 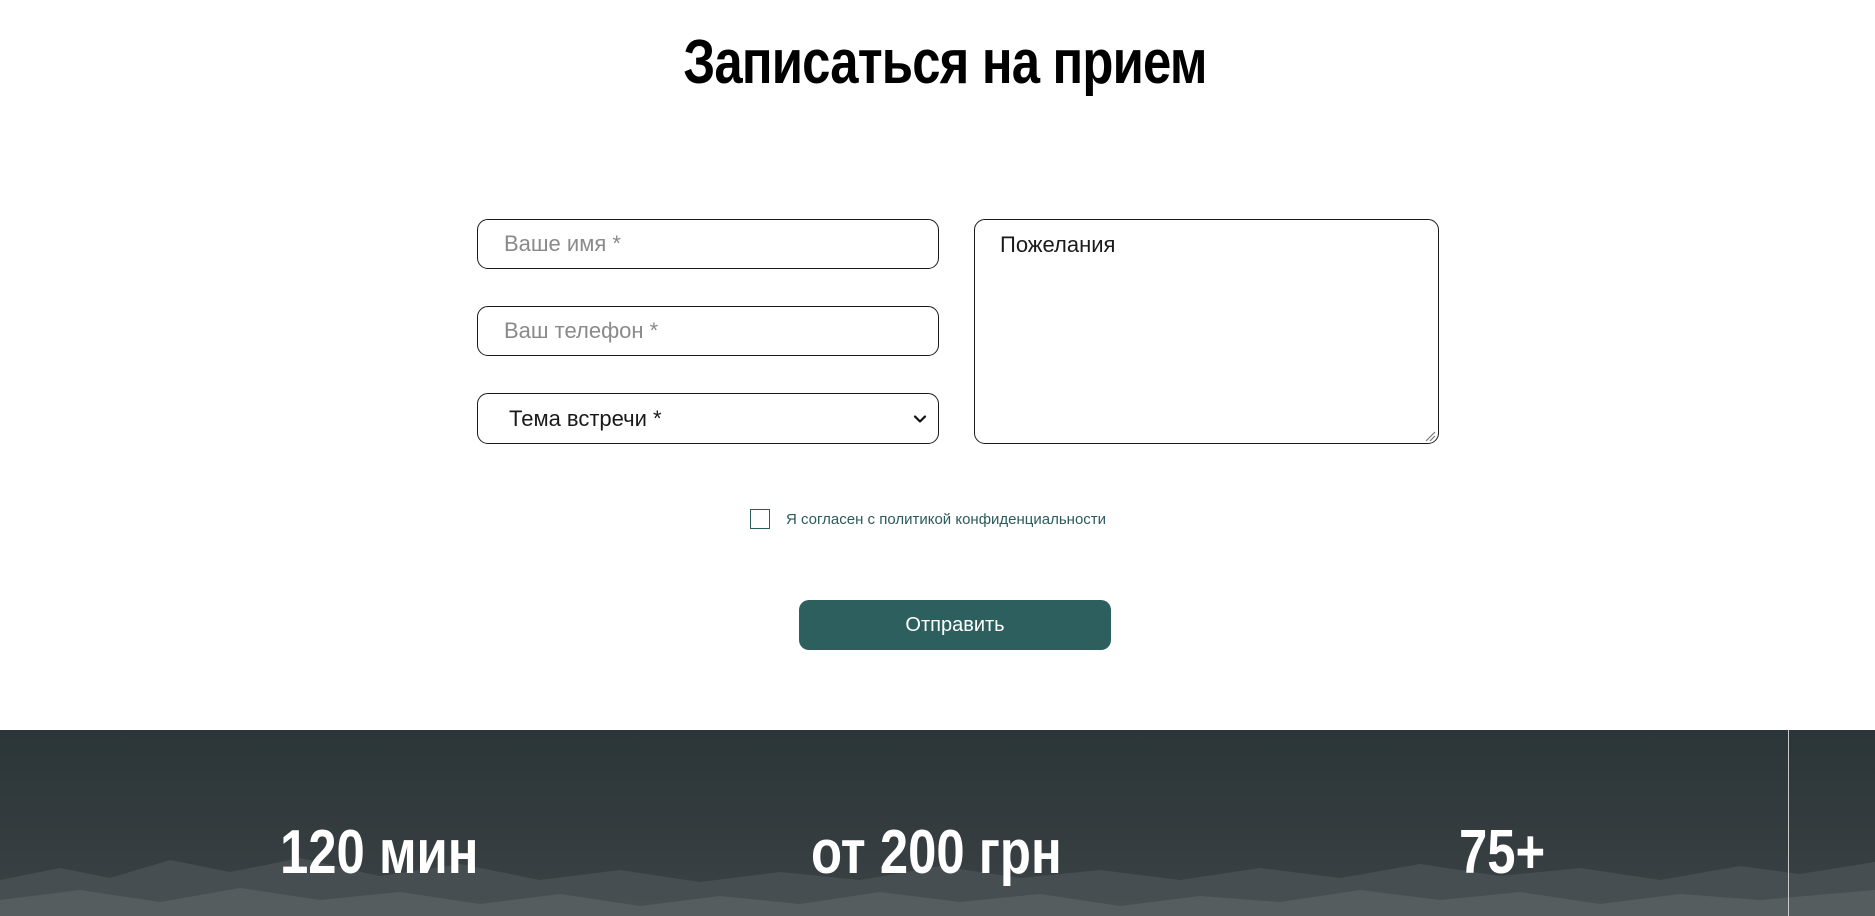 What do you see at coordinates (1788, 823) in the screenshot?
I see `vertical-divider` at bounding box center [1788, 823].